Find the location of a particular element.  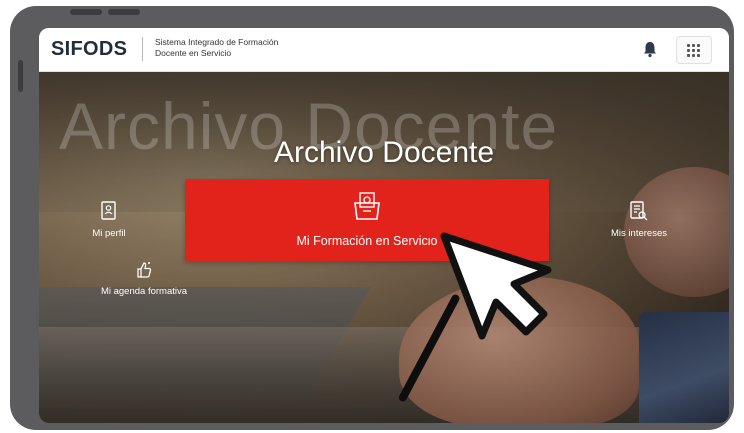

logo-divider is located at coordinates (142, 49).